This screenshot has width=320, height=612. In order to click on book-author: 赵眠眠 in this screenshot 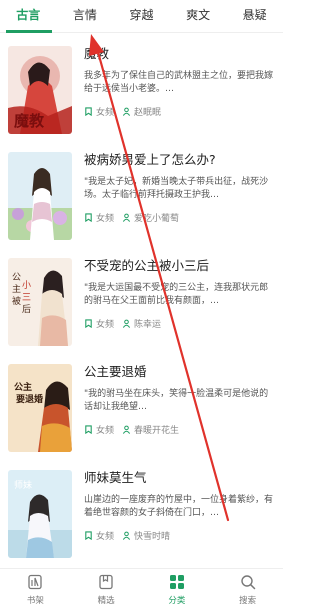, I will do `click(148, 113)`.